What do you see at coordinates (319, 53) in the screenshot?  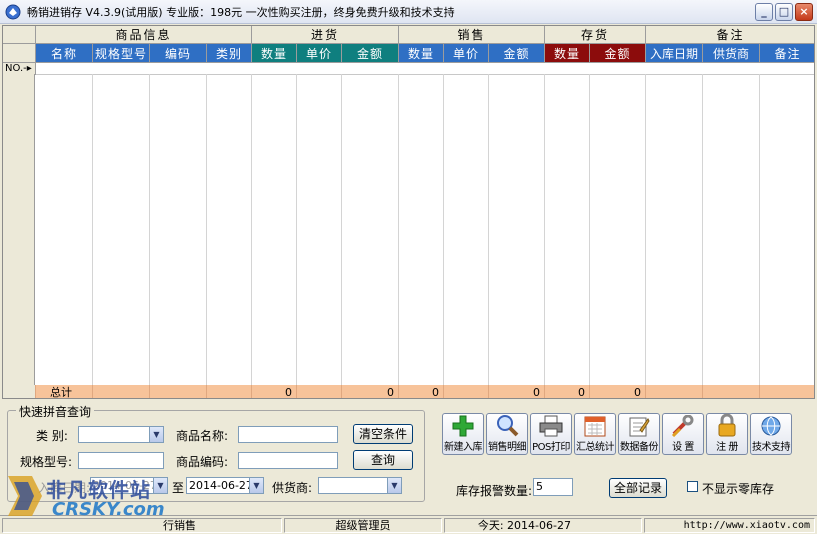 I see `col-header-purchase-price: 单价` at bounding box center [319, 53].